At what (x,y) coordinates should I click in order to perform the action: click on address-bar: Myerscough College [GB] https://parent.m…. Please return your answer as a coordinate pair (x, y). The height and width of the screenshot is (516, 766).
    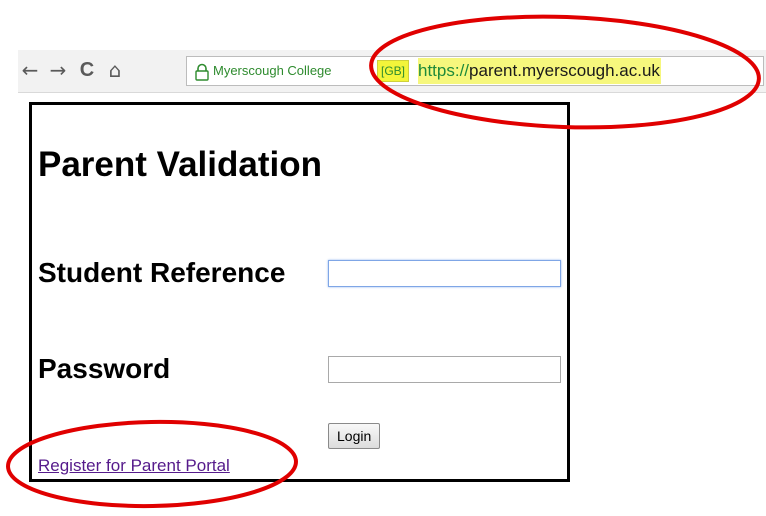
    Looking at the image, I should click on (475, 71).